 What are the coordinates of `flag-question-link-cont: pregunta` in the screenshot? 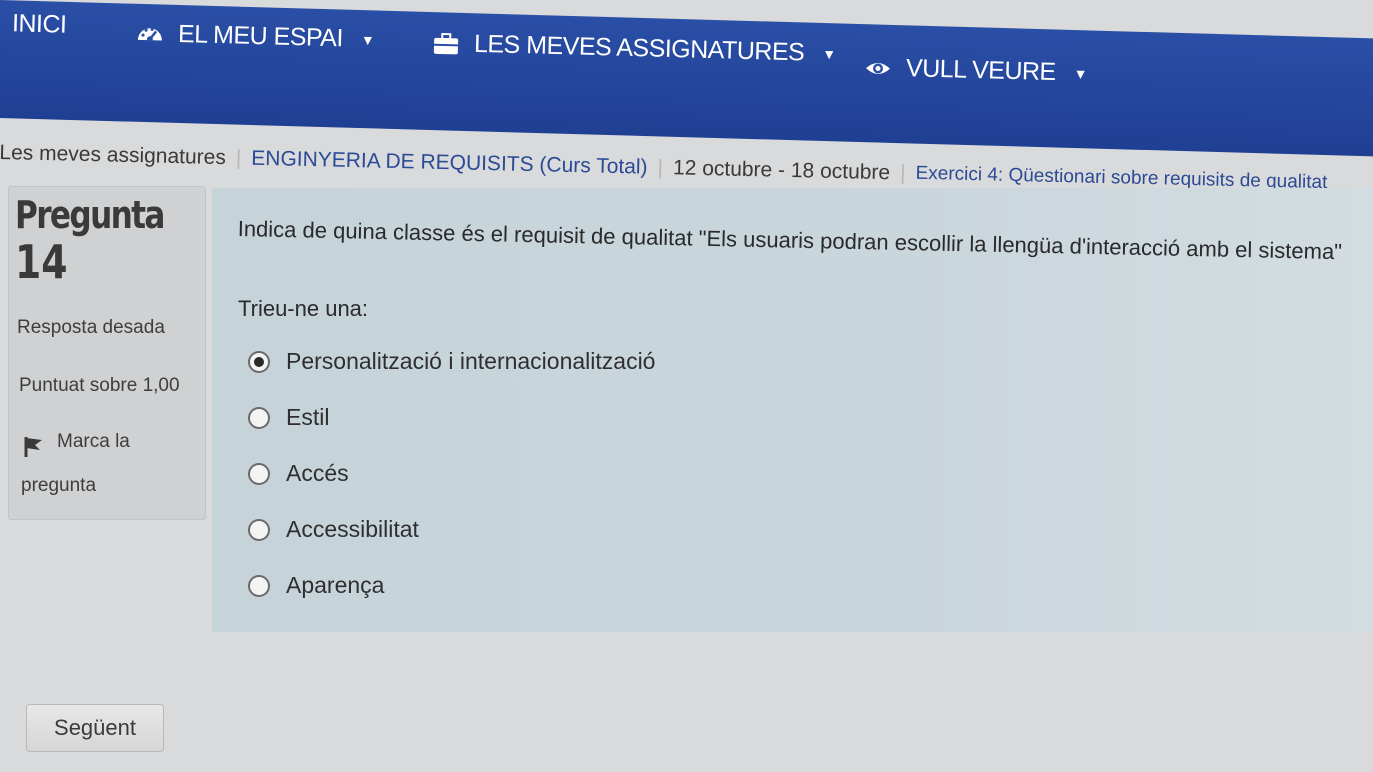 It's located at (58, 486).